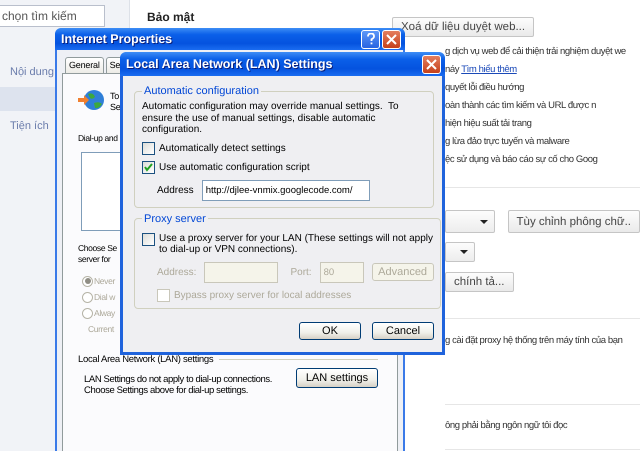 The height and width of the screenshot is (451, 640). I want to click on network-text: g cài đặt proxy hệ thống trên máy tính của bạn, so click(534, 341).